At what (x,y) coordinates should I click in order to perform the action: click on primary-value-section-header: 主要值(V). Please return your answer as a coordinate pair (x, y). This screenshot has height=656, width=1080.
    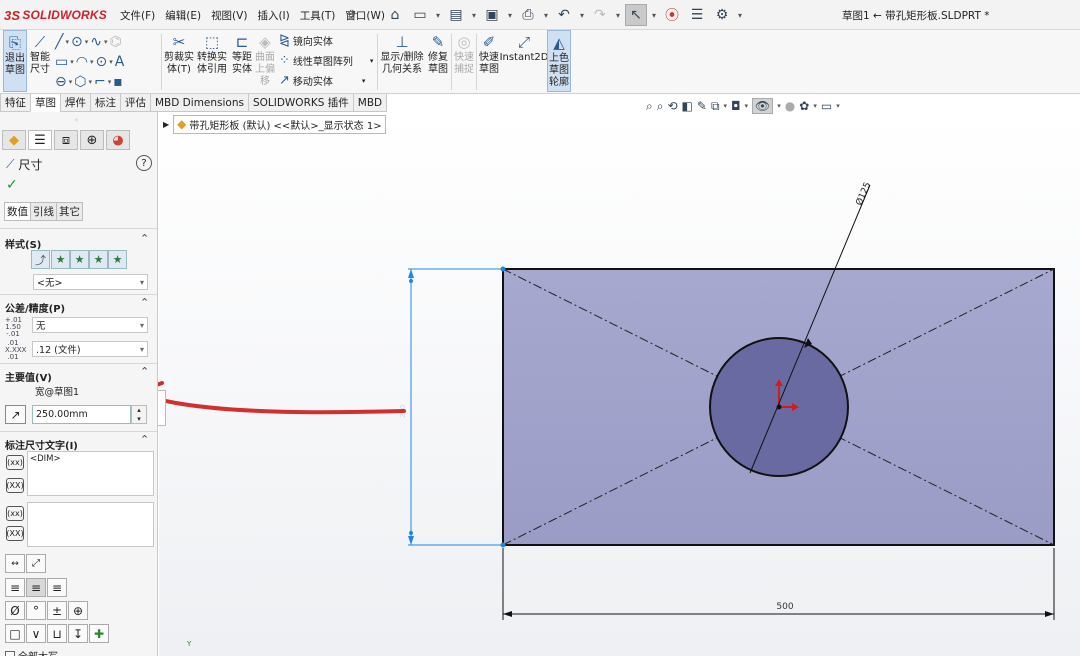
    Looking at the image, I should click on (28, 376).